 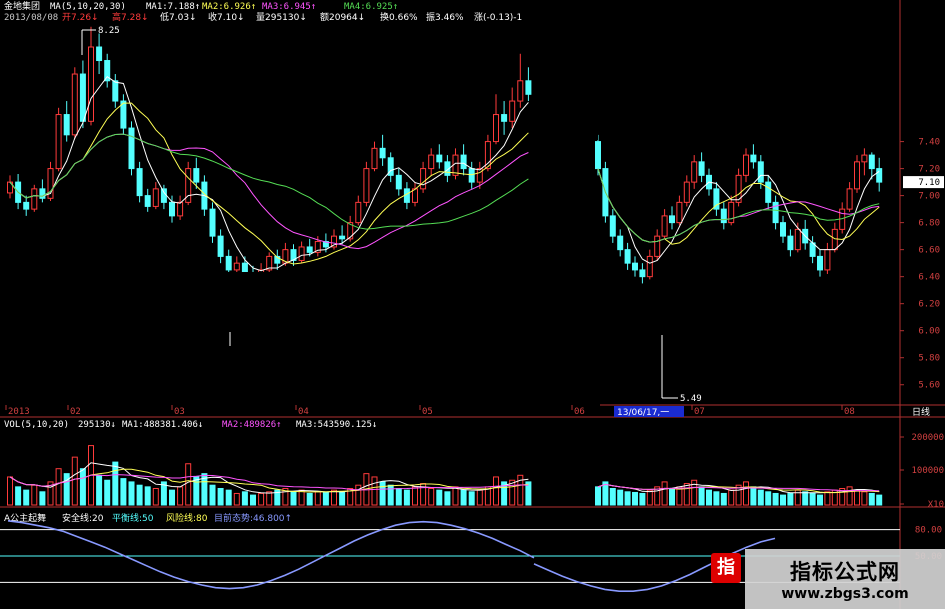 What do you see at coordinates (928, 531) in the screenshot?
I see `indicator-tick-label: 80.00` at bounding box center [928, 531].